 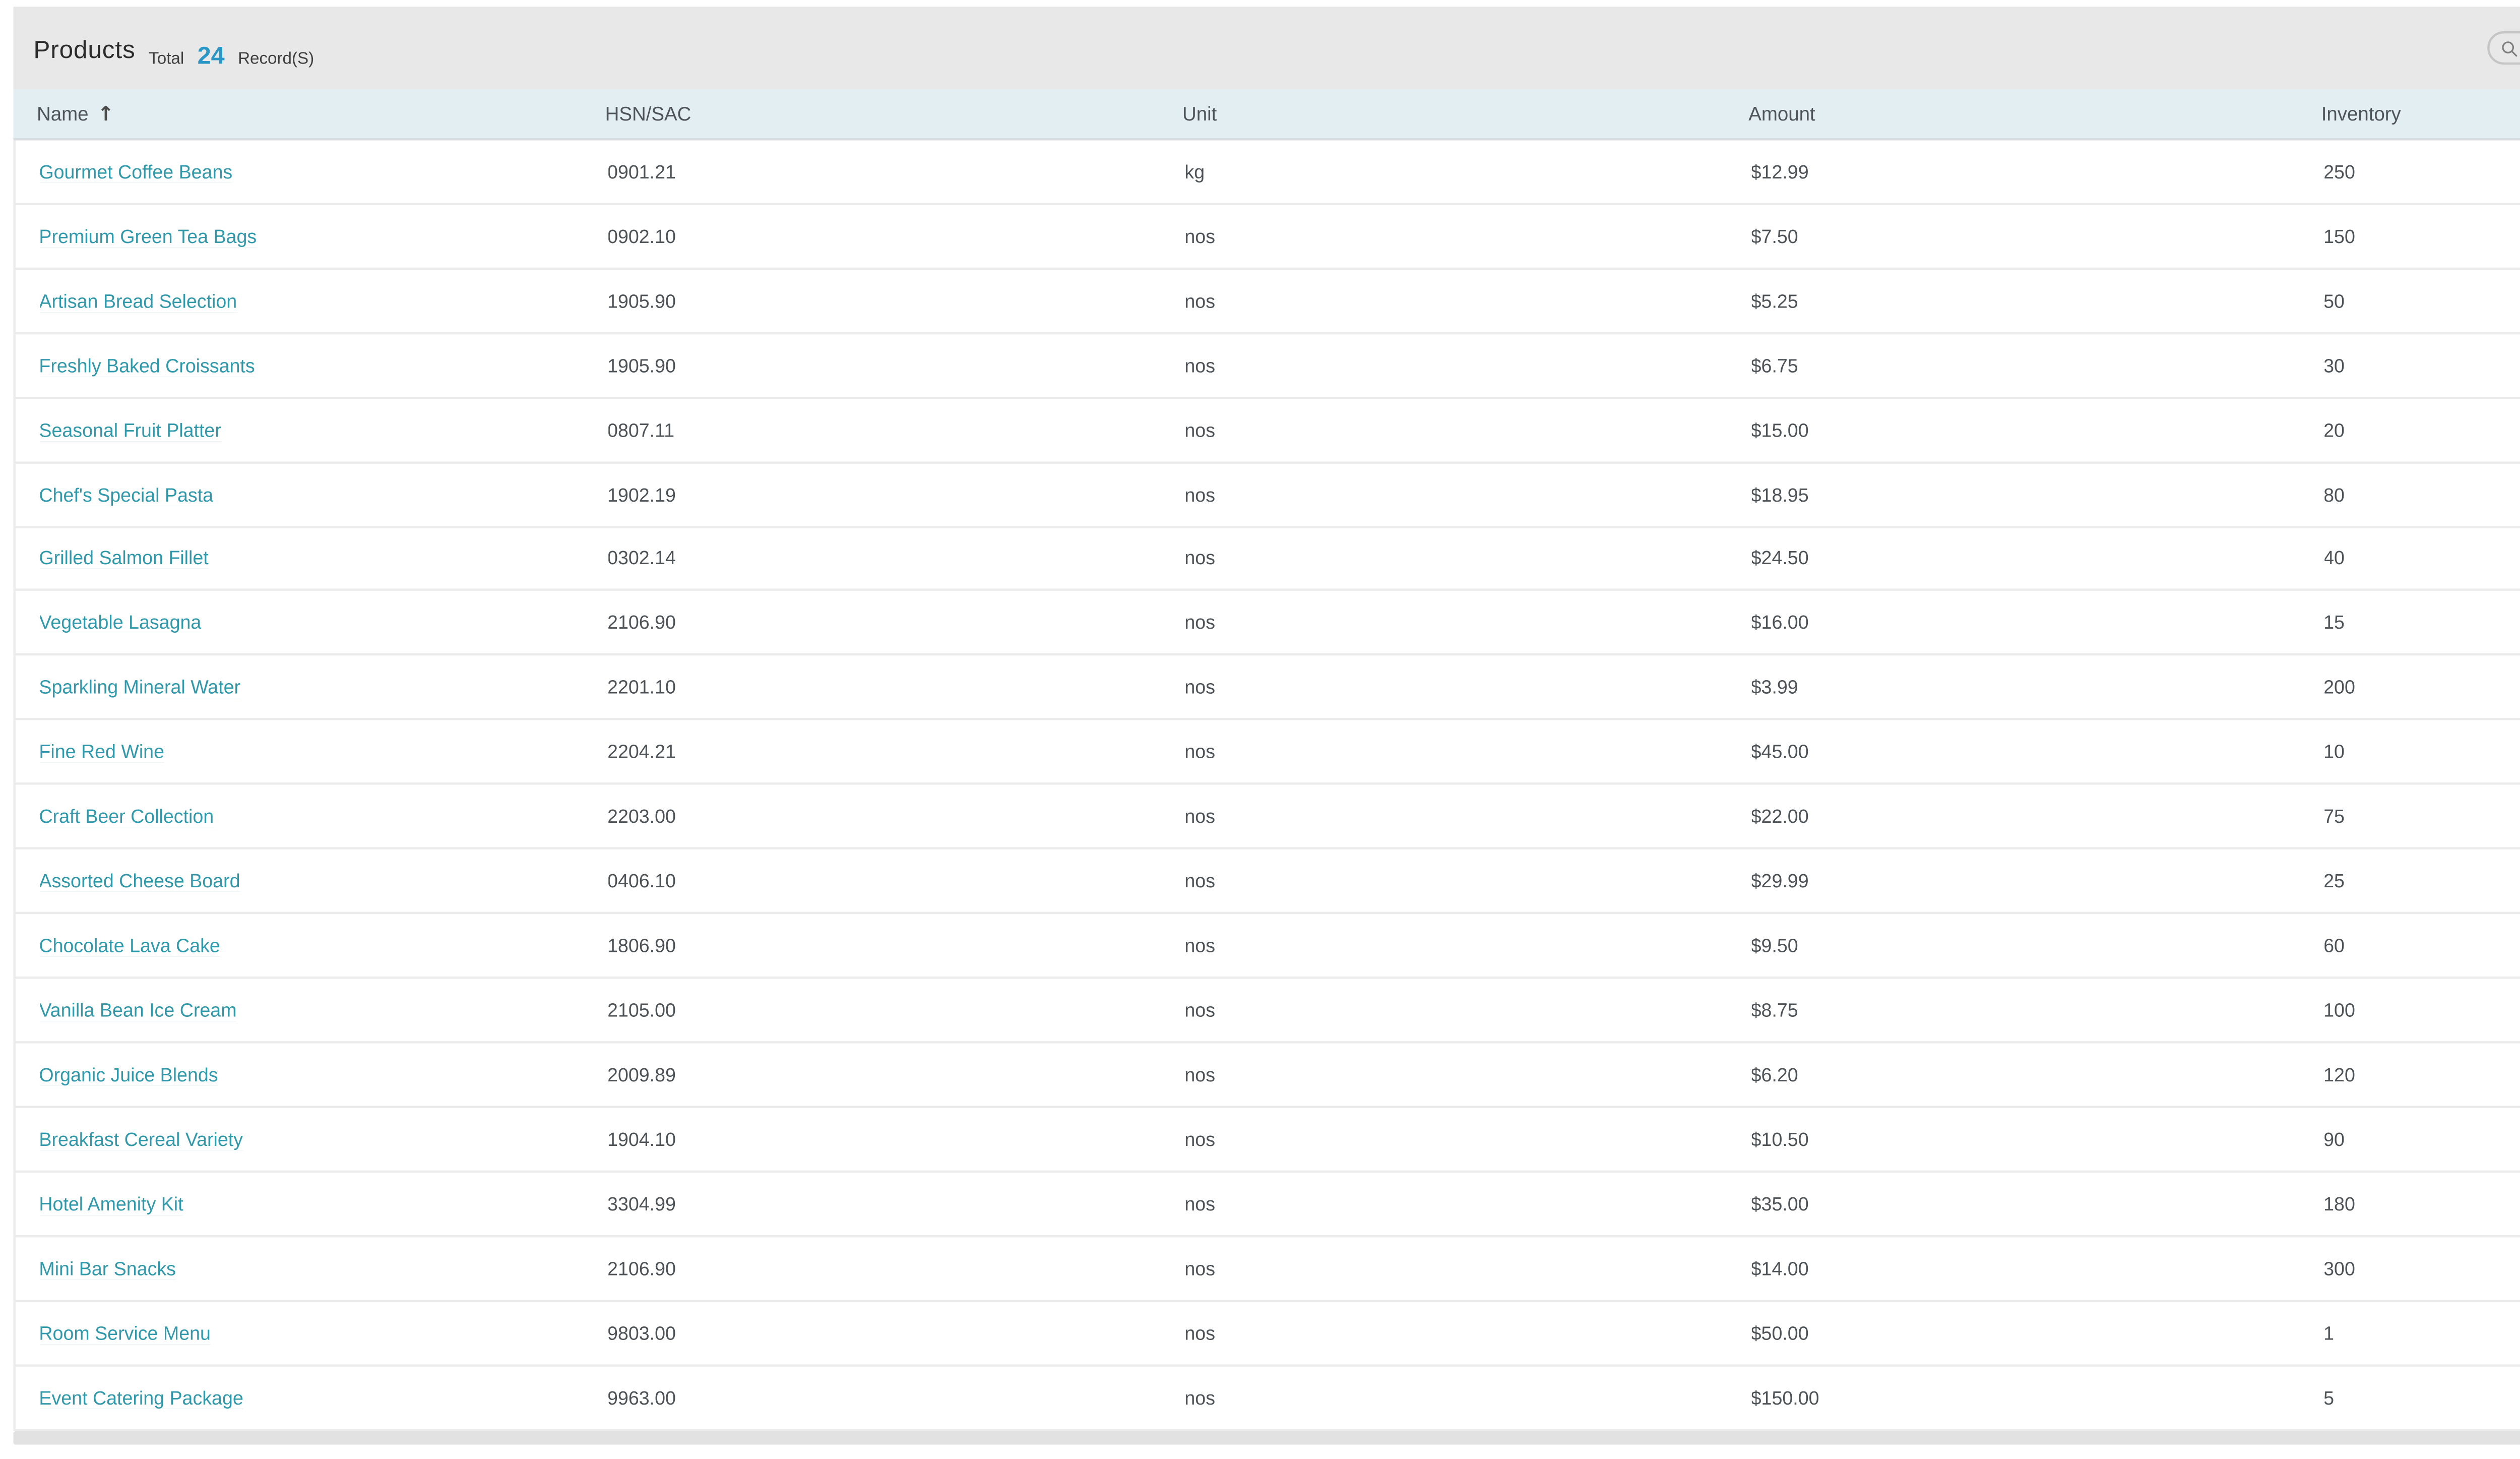 I want to click on hsn-sac-cell: 2105.00, so click(x=641, y=1010).